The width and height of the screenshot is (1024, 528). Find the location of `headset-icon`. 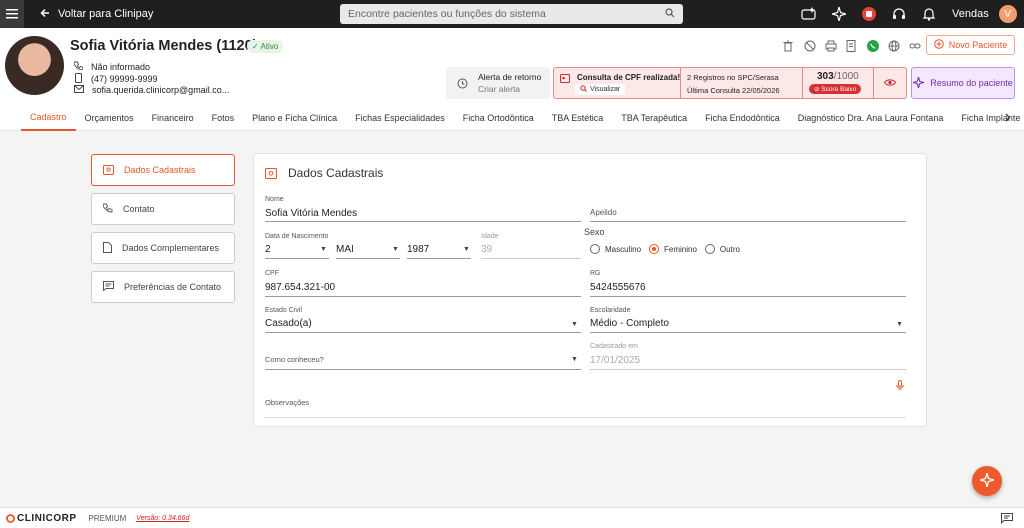

headset-icon is located at coordinates (899, 14).